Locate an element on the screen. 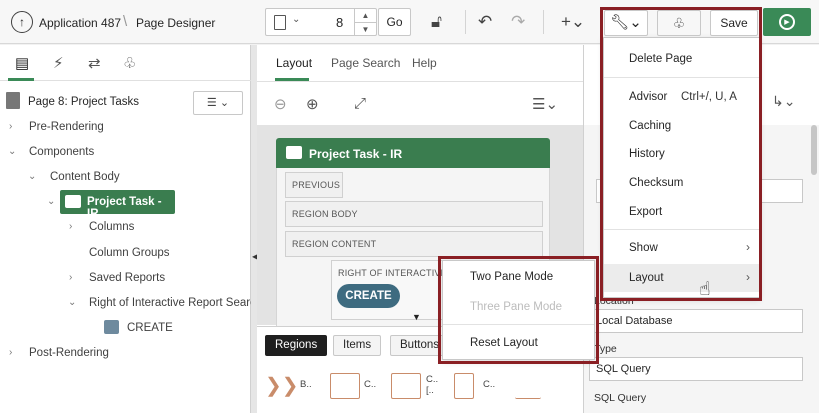  slot-region-content: REGION CONTENT is located at coordinates (414, 244).